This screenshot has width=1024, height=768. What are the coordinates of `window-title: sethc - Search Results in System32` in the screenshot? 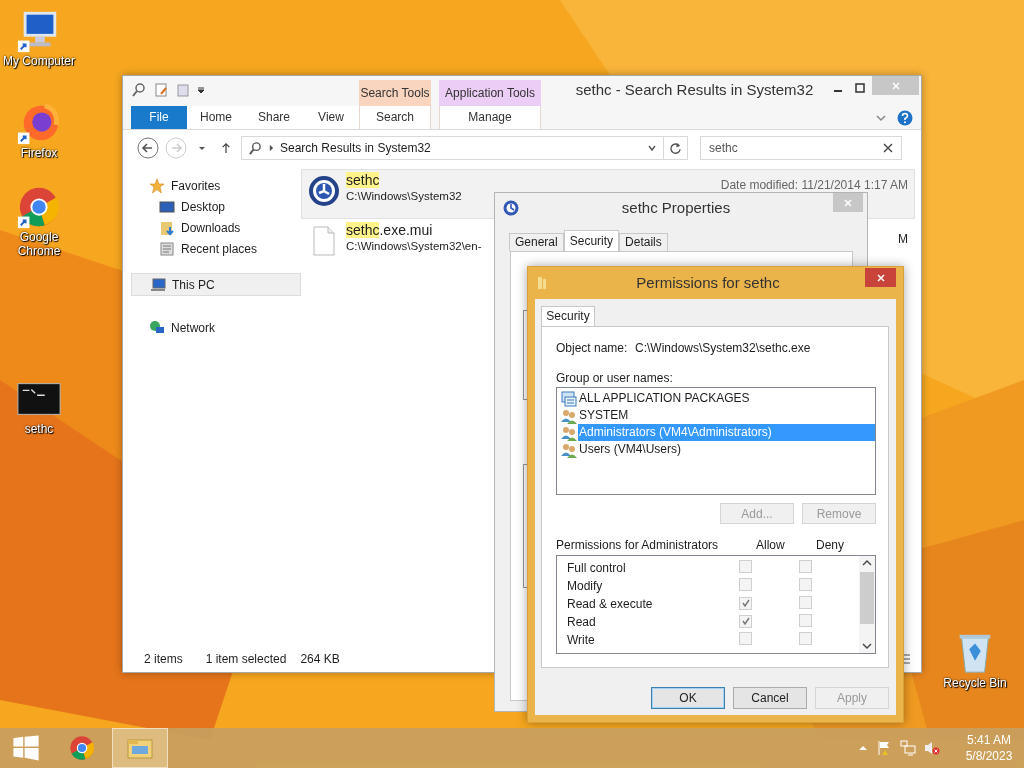 It's located at (694, 90).